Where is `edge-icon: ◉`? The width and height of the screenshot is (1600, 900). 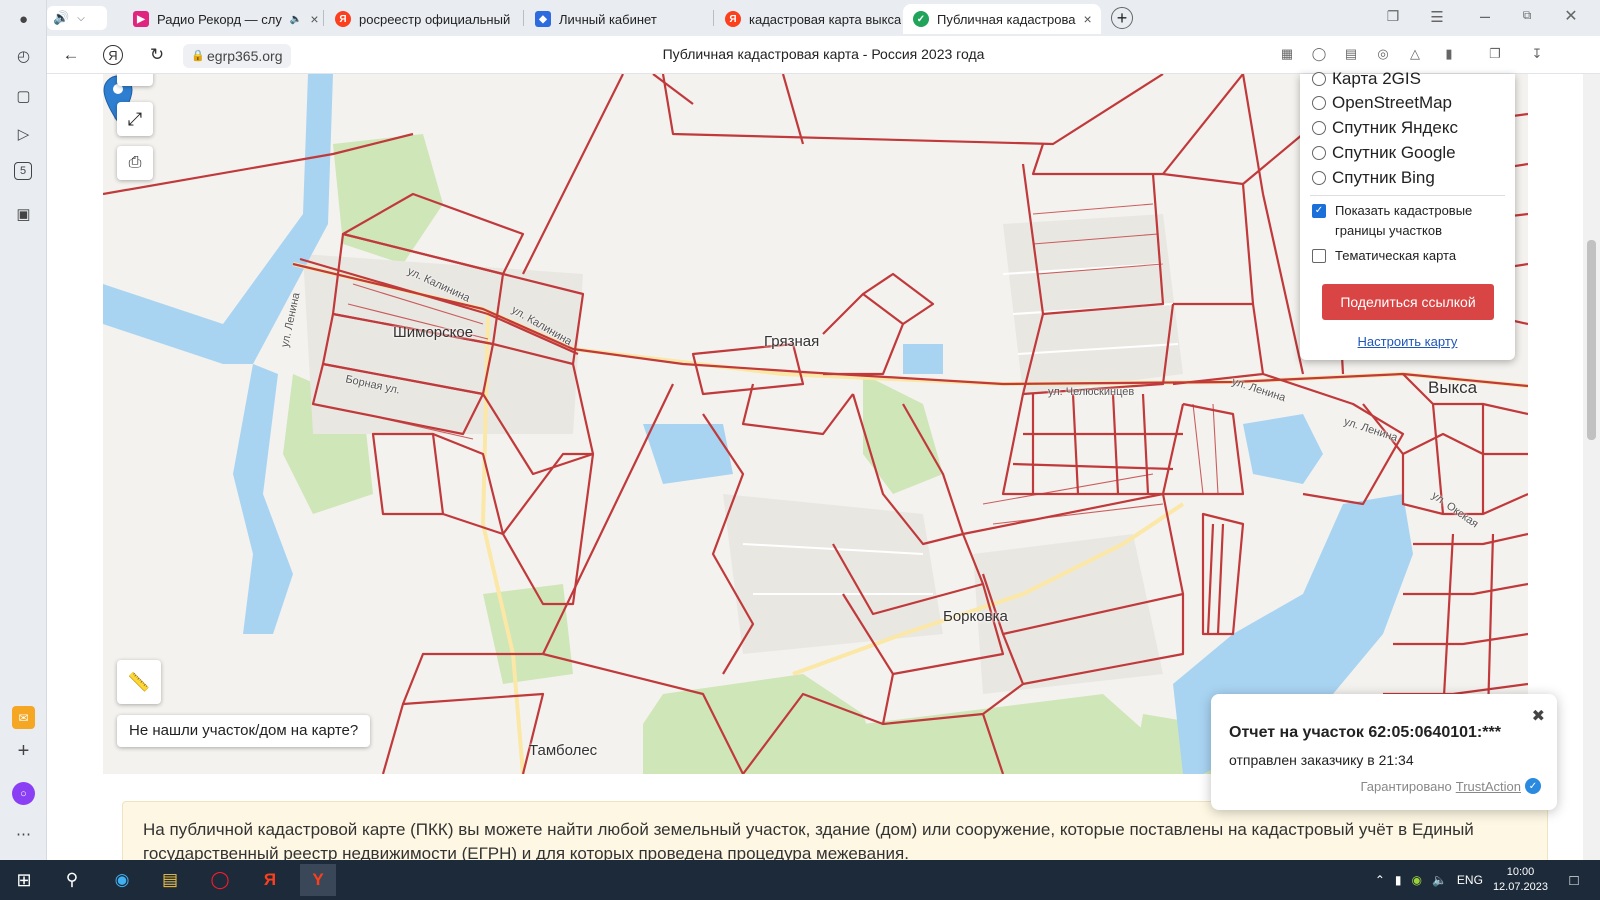
edge-icon: ◉ is located at coordinates (122, 880).